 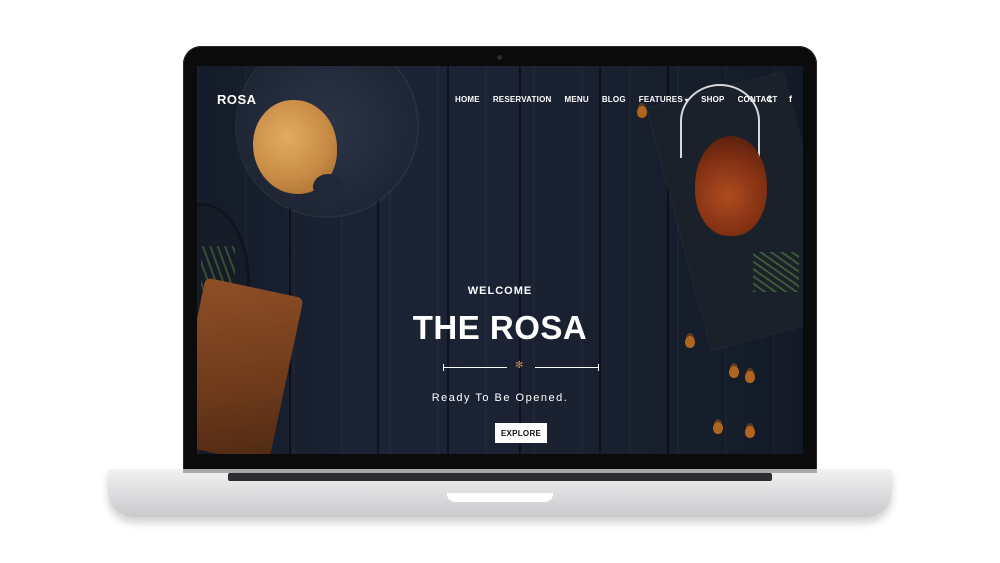 I want to click on webcam, so click(x=499, y=57).